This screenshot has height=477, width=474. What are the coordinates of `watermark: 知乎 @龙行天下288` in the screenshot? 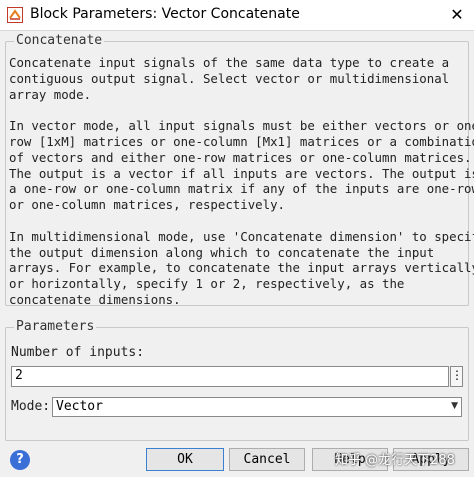 It's located at (395, 460).